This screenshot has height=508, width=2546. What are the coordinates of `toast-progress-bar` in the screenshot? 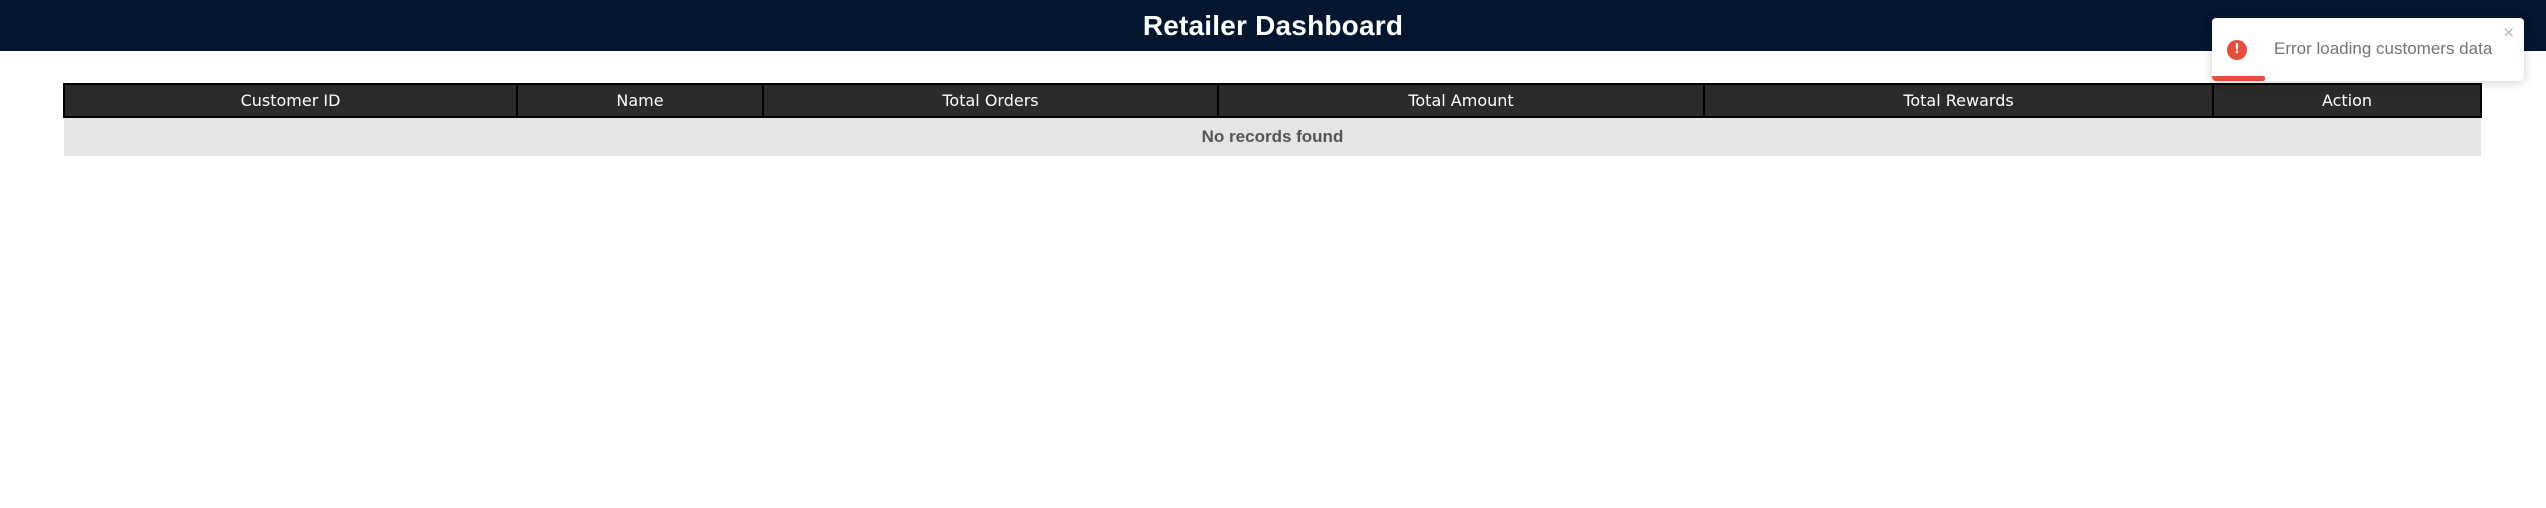 It's located at (2239, 78).